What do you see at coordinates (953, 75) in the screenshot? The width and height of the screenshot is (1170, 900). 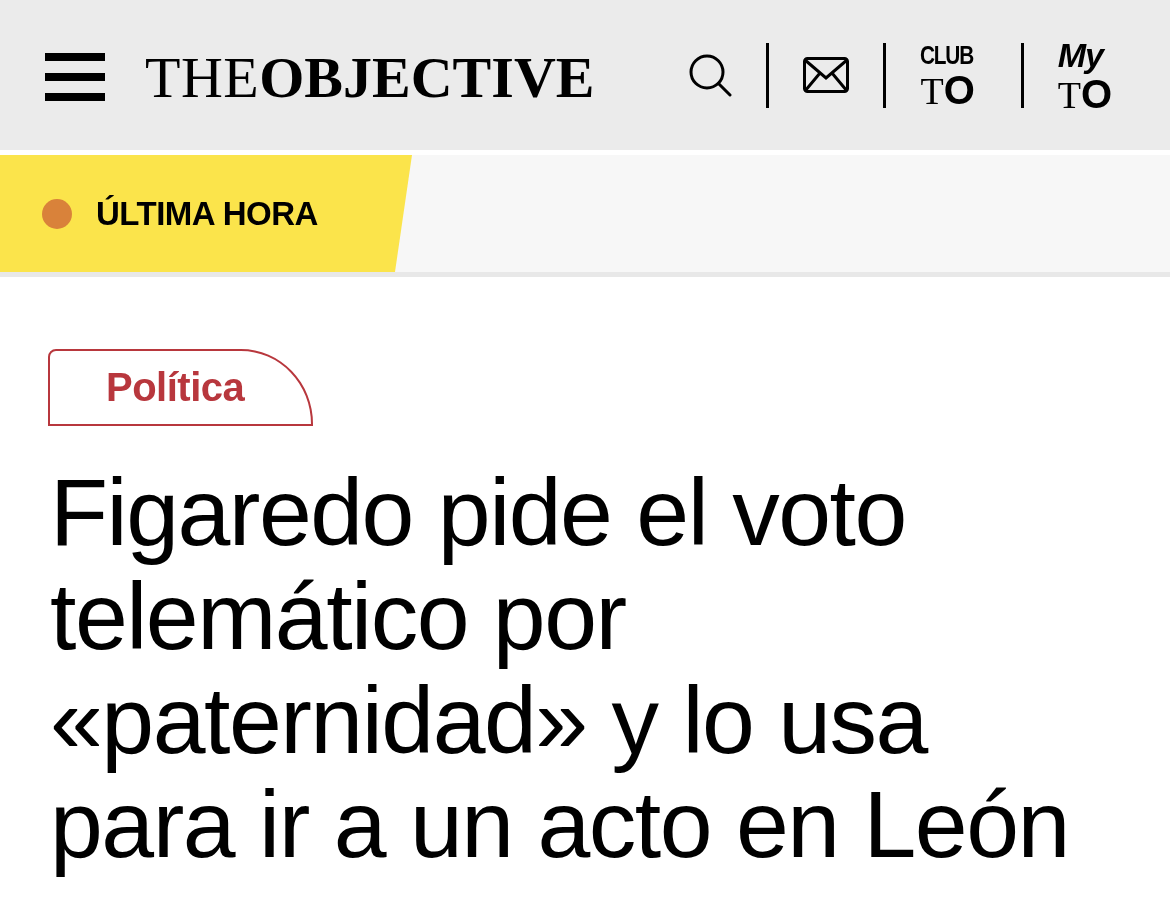 I see `club-link: CLUB TO` at bounding box center [953, 75].